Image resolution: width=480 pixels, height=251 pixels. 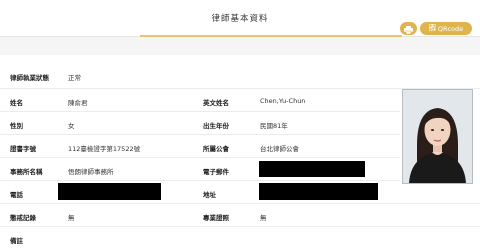 I want to click on phone-label: 電話, so click(x=16, y=195).